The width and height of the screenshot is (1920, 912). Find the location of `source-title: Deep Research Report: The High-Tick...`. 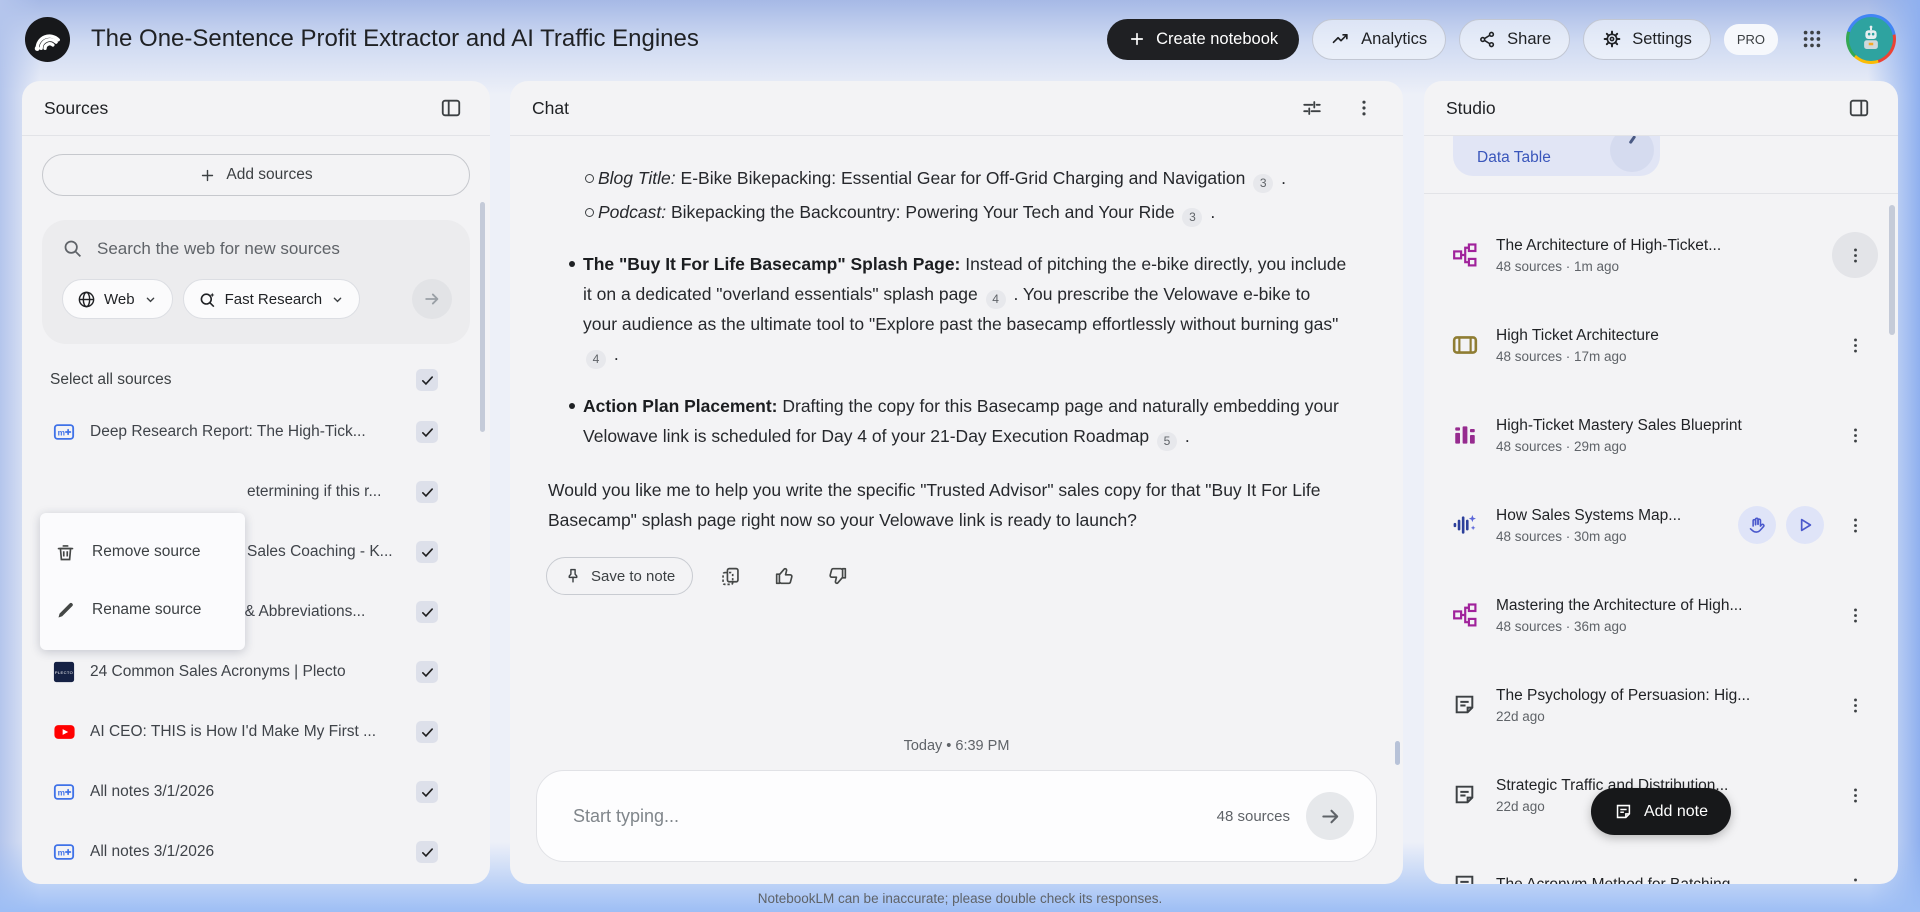

source-title: Deep Research Report: The High-Tick... is located at coordinates (228, 431).